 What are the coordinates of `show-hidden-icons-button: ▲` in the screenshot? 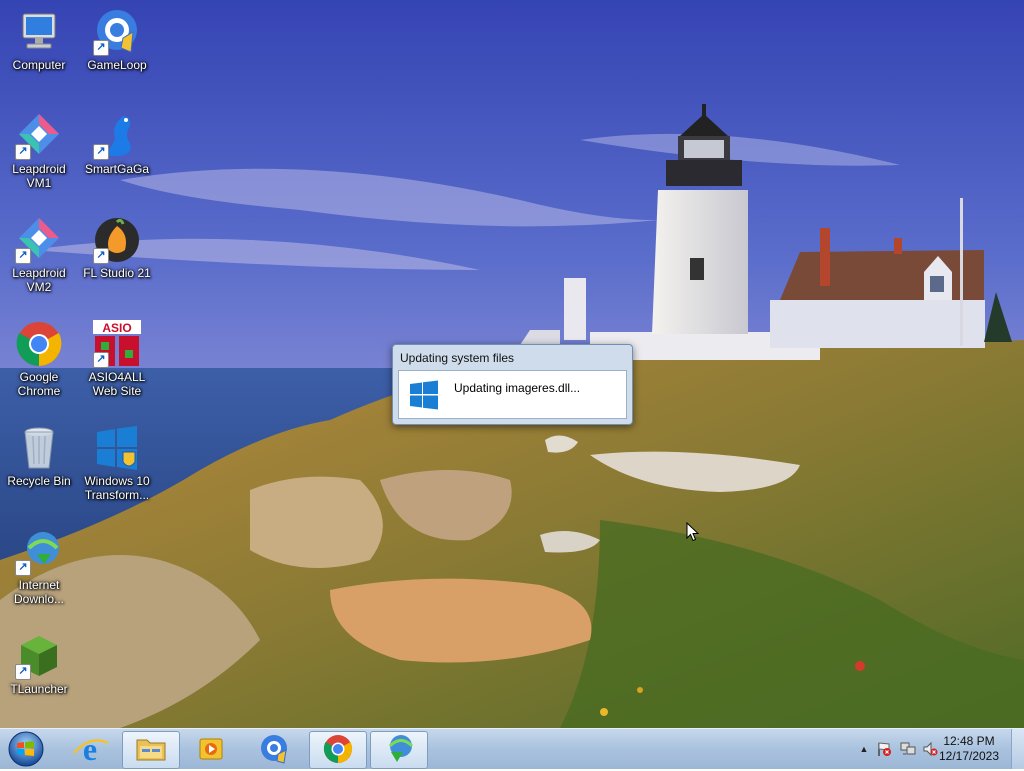 It's located at (864, 749).